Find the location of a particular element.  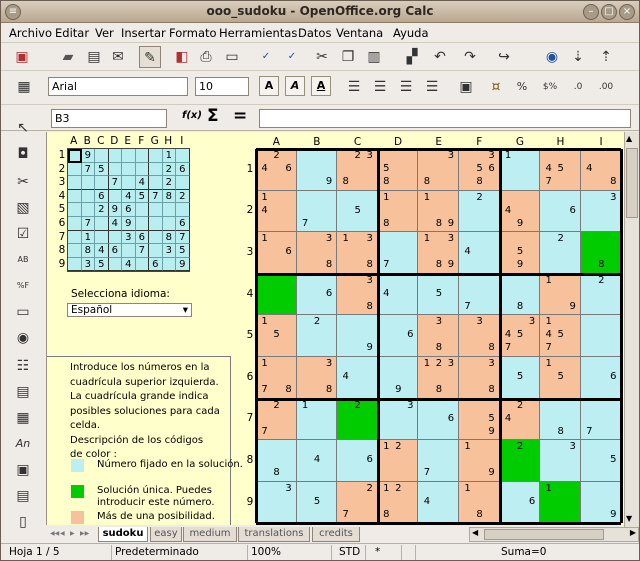

small-grid-cell: 3 is located at coordinates (88, 264).